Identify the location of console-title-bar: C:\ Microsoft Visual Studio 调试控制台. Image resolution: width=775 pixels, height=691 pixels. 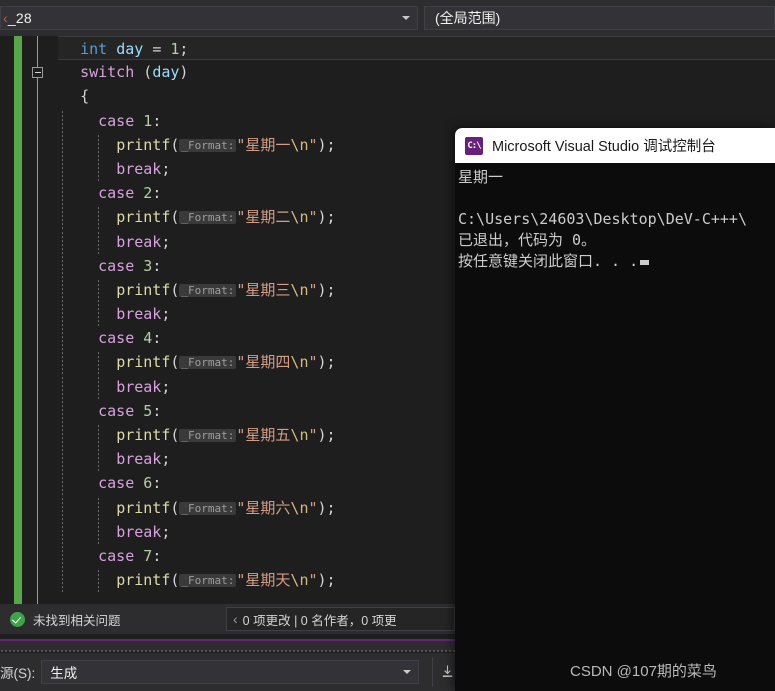
(615, 145).